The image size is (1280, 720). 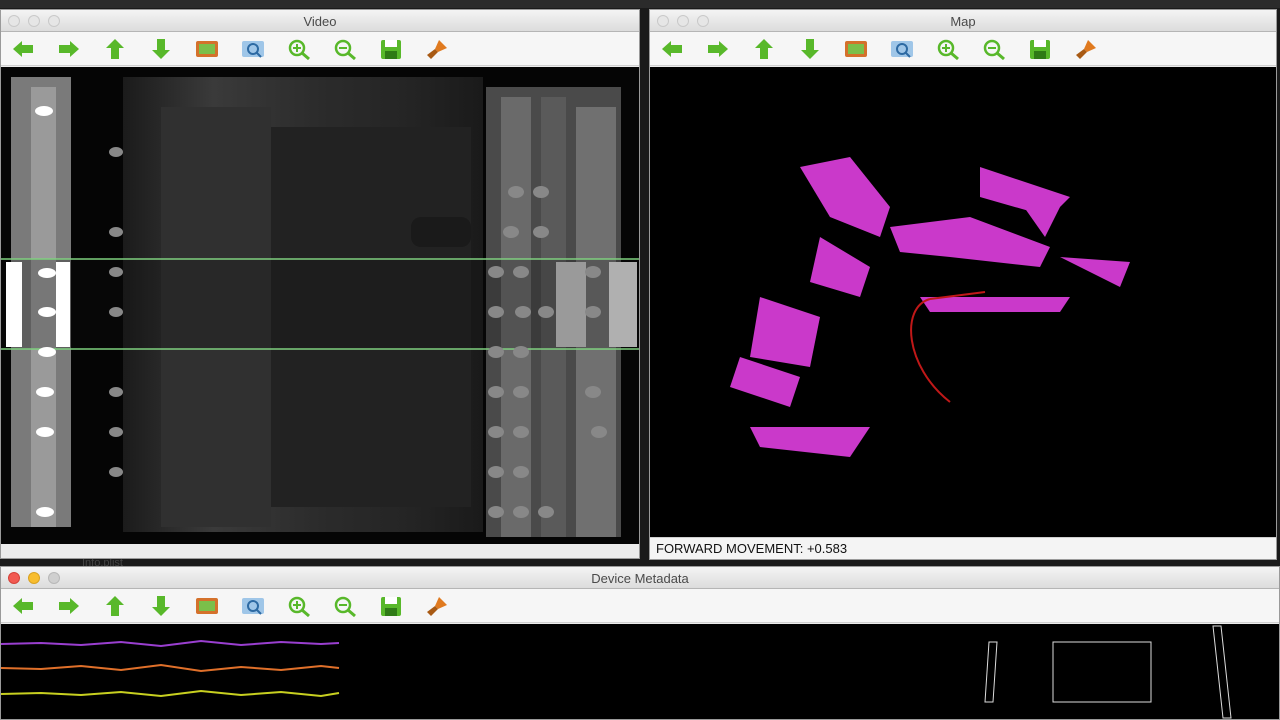 I want to click on window-title: Video, so click(x=320, y=21).